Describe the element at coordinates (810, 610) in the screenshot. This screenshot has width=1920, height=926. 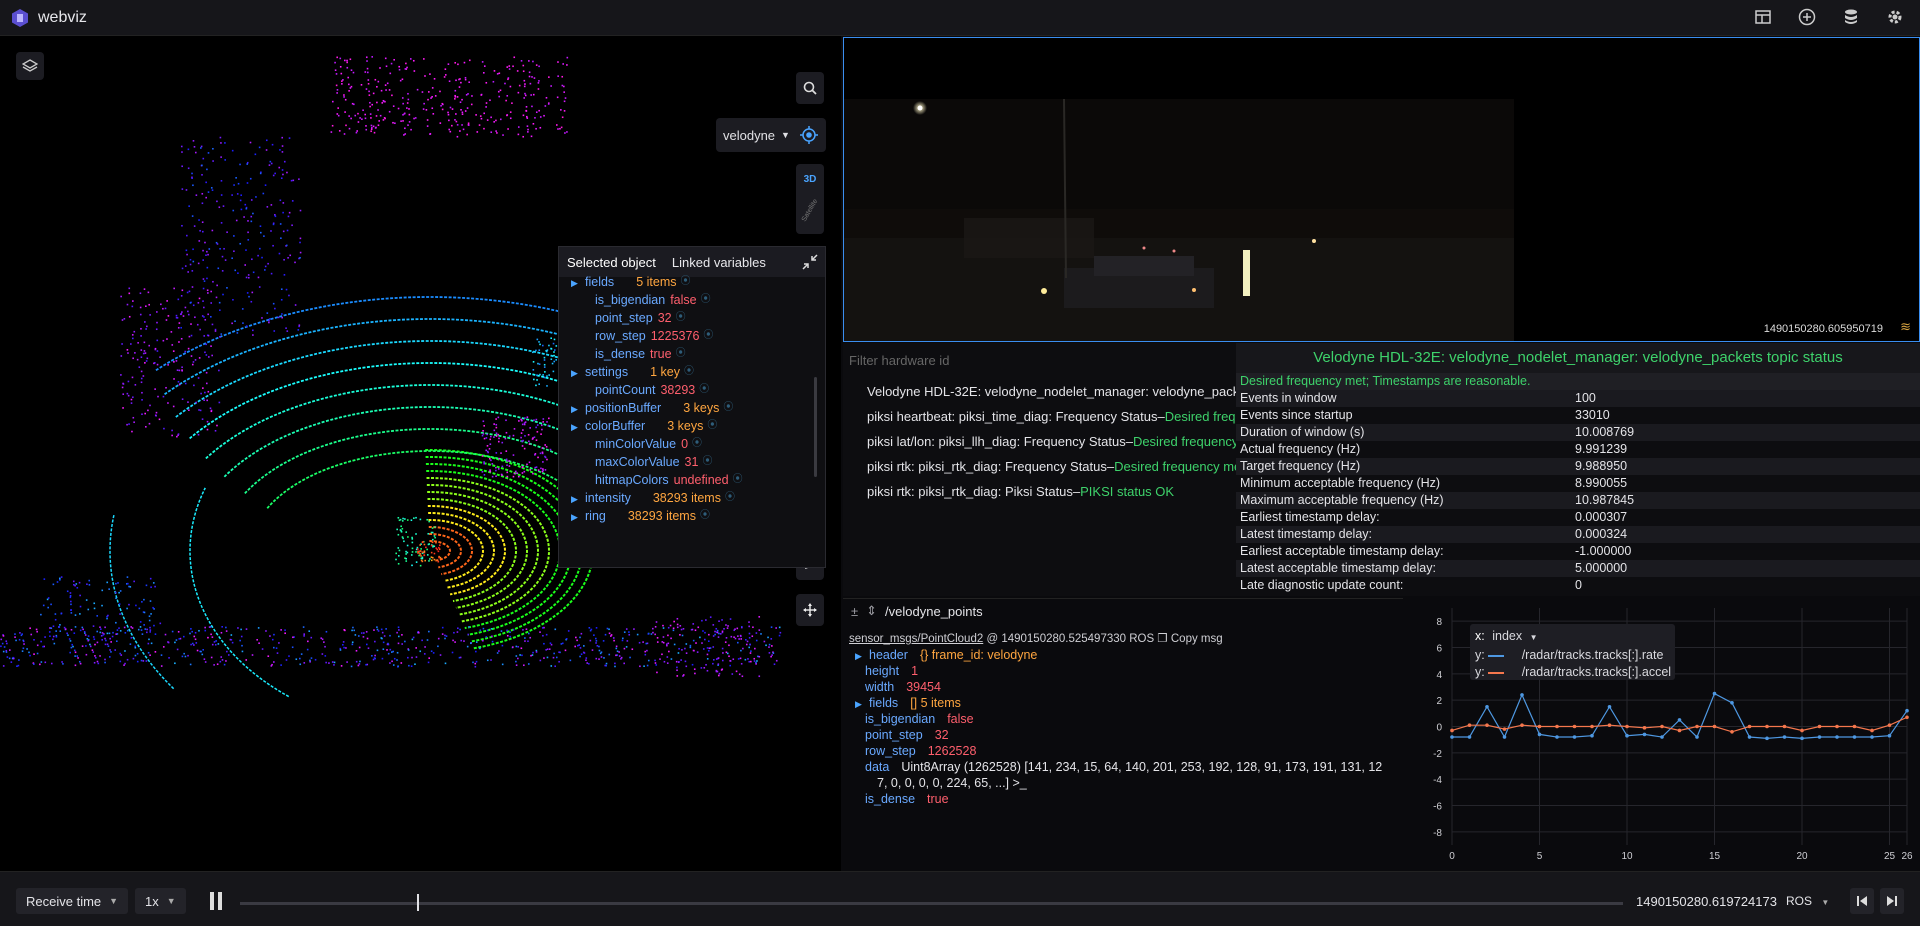
I see `move-button` at that location.